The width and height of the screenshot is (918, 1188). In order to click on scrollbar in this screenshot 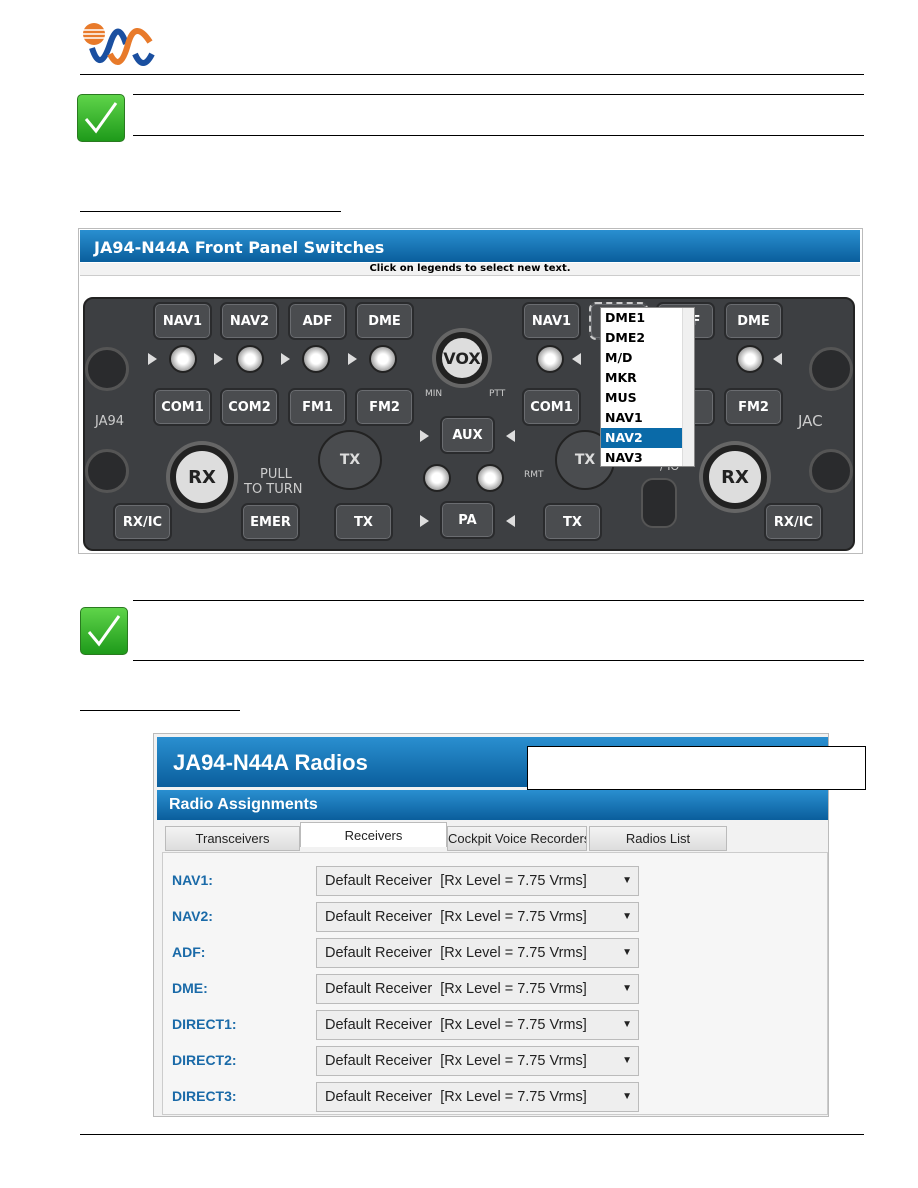, I will do `click(688, 387)`.